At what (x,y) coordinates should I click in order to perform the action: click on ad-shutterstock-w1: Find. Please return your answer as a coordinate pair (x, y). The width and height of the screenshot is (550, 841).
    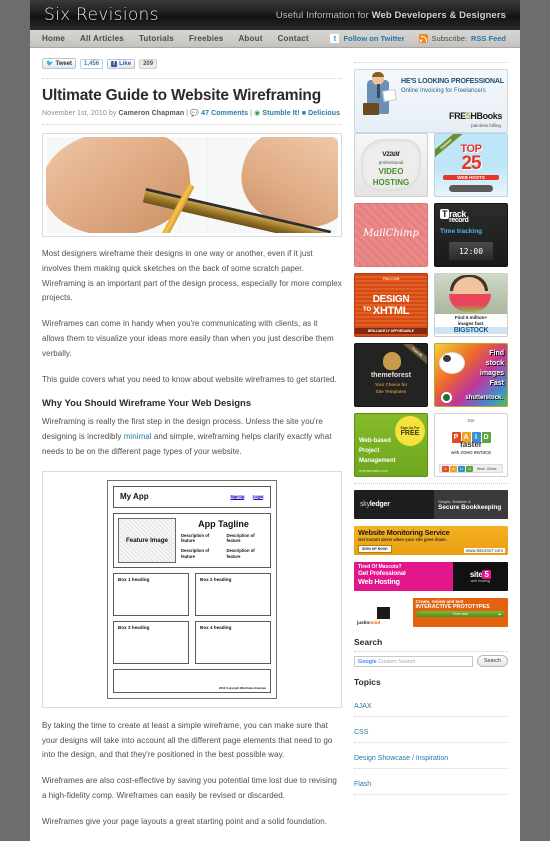
    Looking at the image, I should click on (496, 353).